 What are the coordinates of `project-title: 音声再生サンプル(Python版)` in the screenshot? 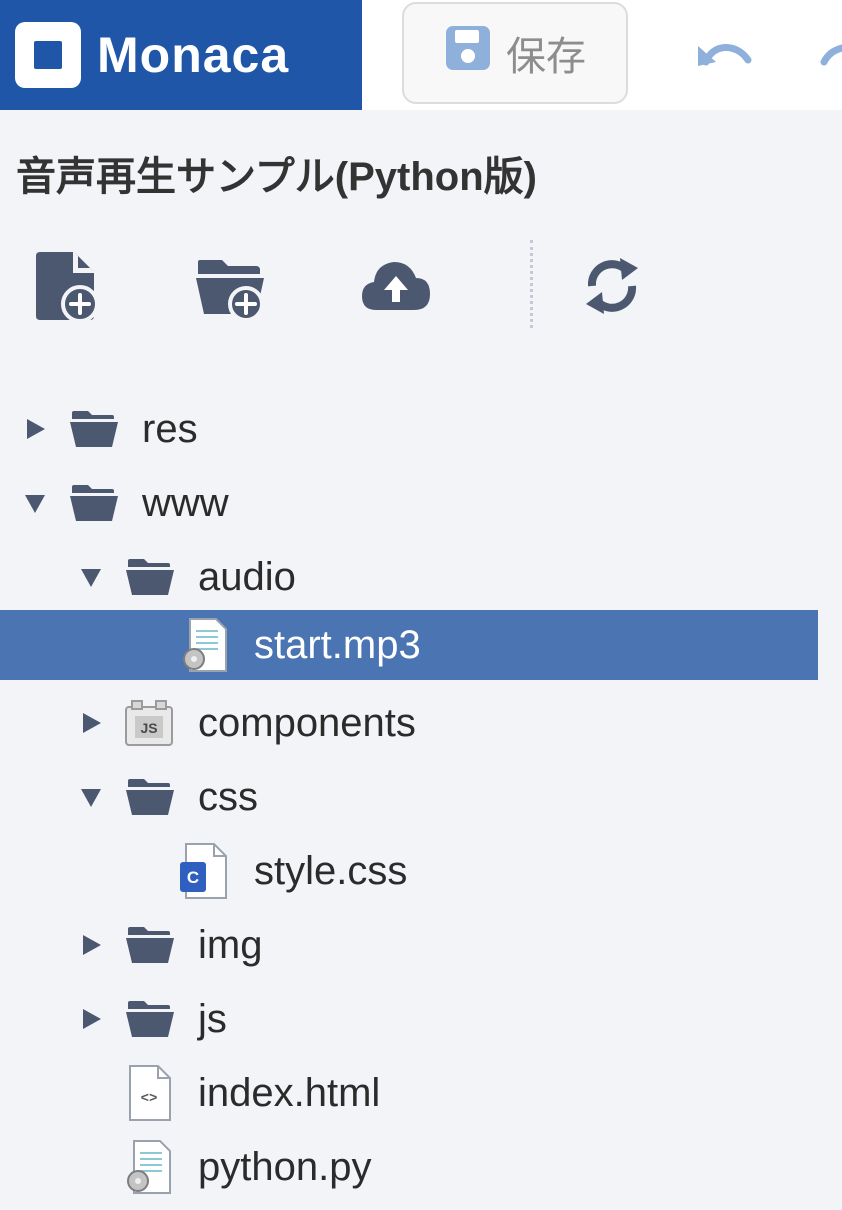 It's located at (276, 177).